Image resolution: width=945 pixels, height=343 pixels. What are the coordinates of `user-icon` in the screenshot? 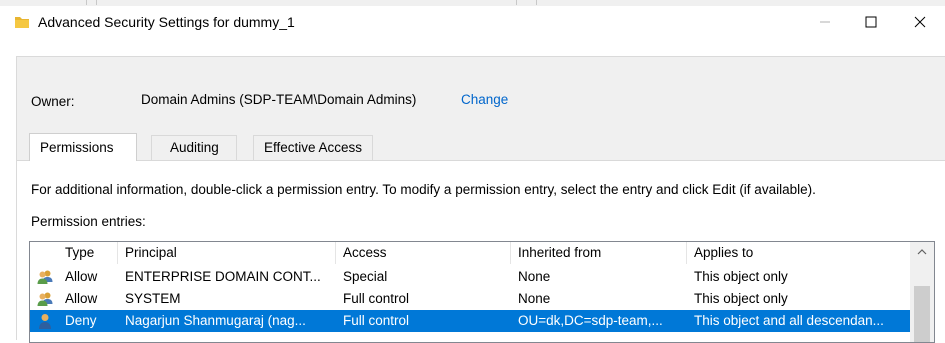 It's located at (45, 321).